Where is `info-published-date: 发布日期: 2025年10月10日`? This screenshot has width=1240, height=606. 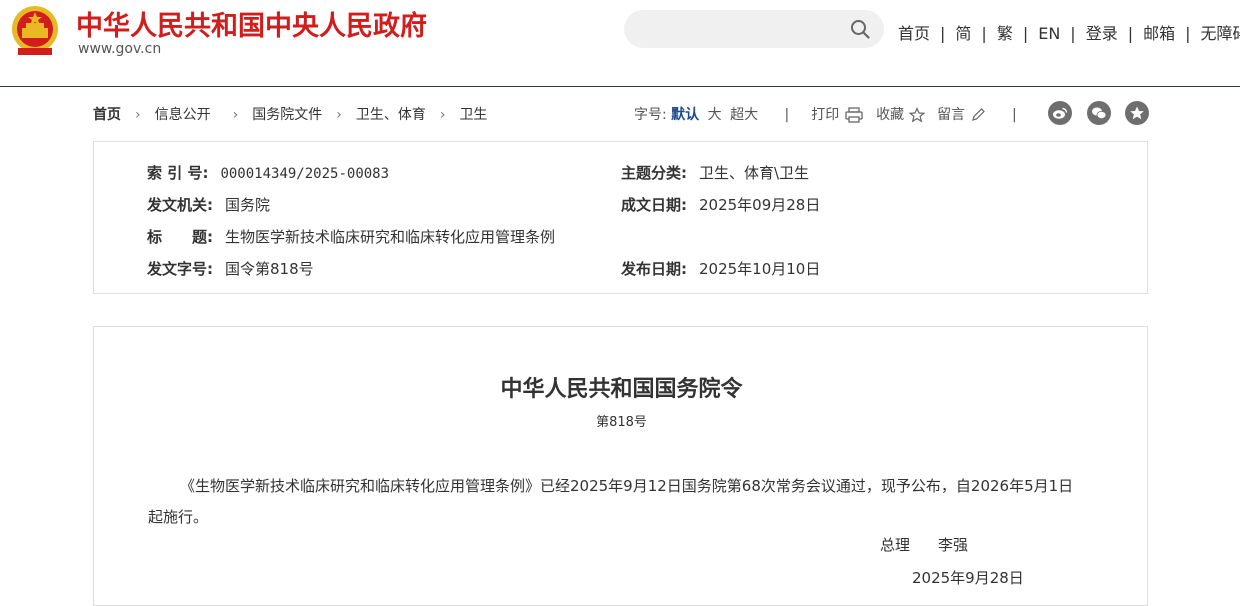 info-published-date: 发布日期: 2025年10月10日 is located at coordinates (720, 268).